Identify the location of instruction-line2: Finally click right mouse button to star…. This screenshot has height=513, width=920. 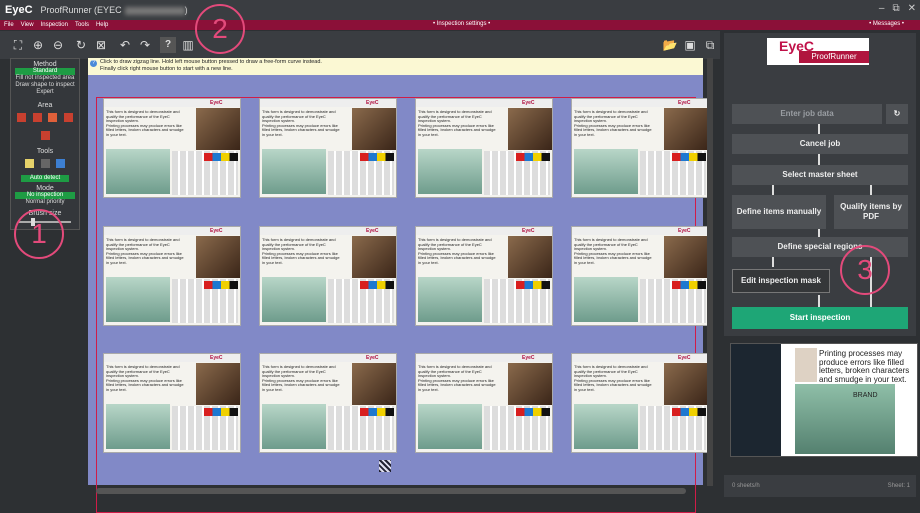
(166, 69).